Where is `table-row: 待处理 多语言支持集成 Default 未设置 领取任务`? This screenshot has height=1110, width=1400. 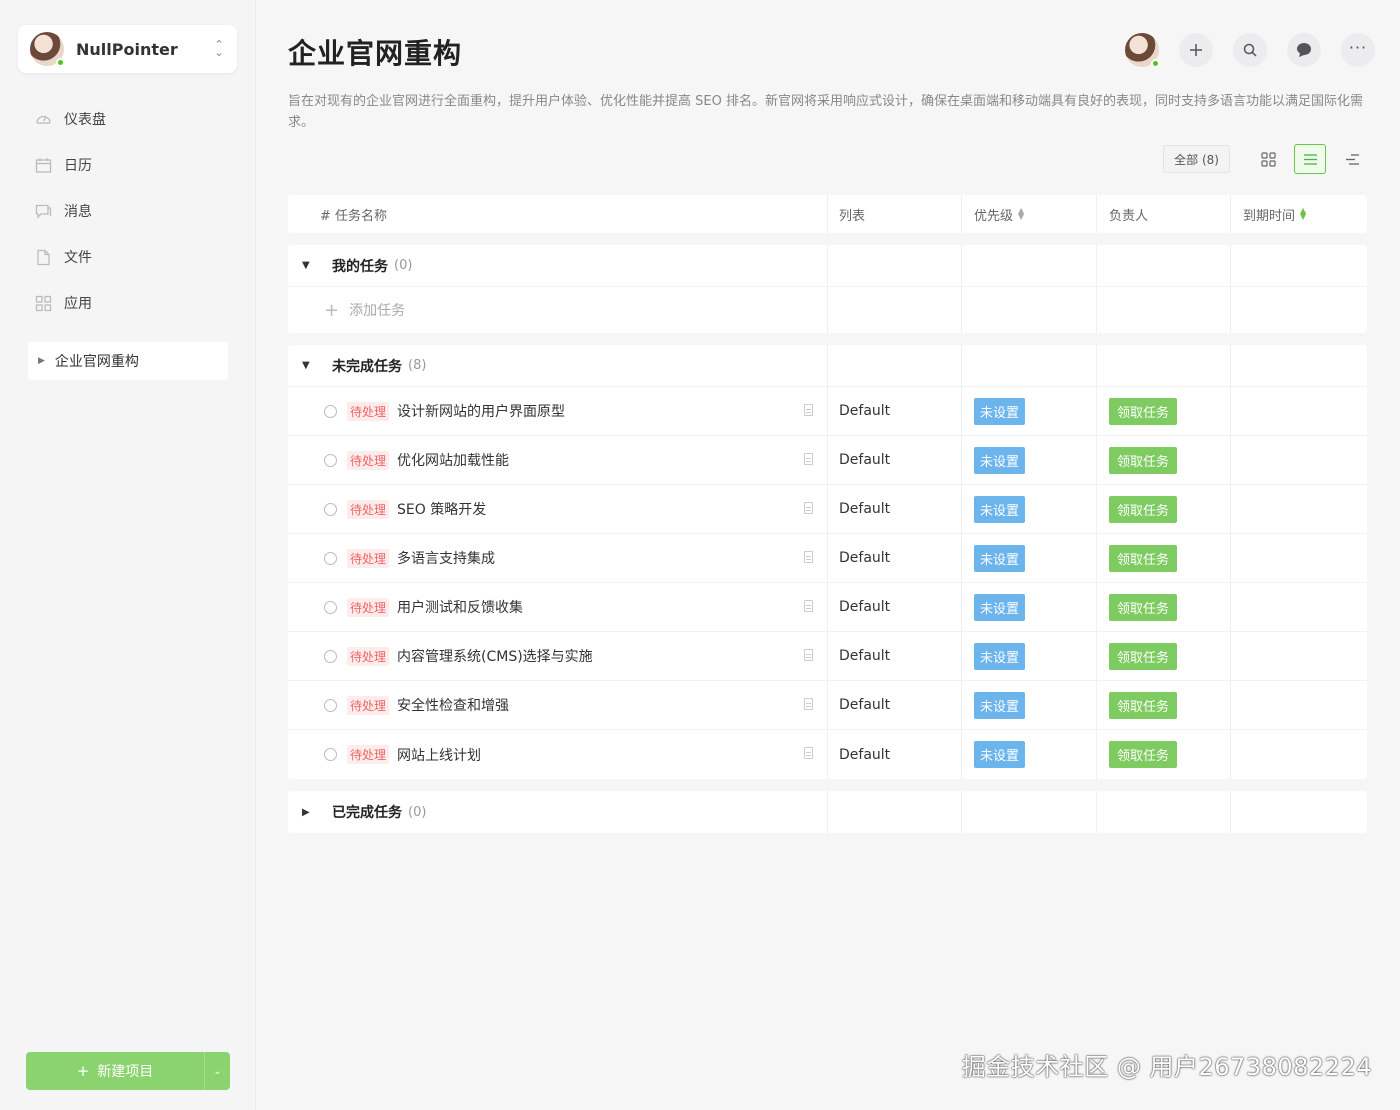 table-row: 待处理 多语言支持集成 Default 未设置 领取任务 is located at coordinates (827, 558).